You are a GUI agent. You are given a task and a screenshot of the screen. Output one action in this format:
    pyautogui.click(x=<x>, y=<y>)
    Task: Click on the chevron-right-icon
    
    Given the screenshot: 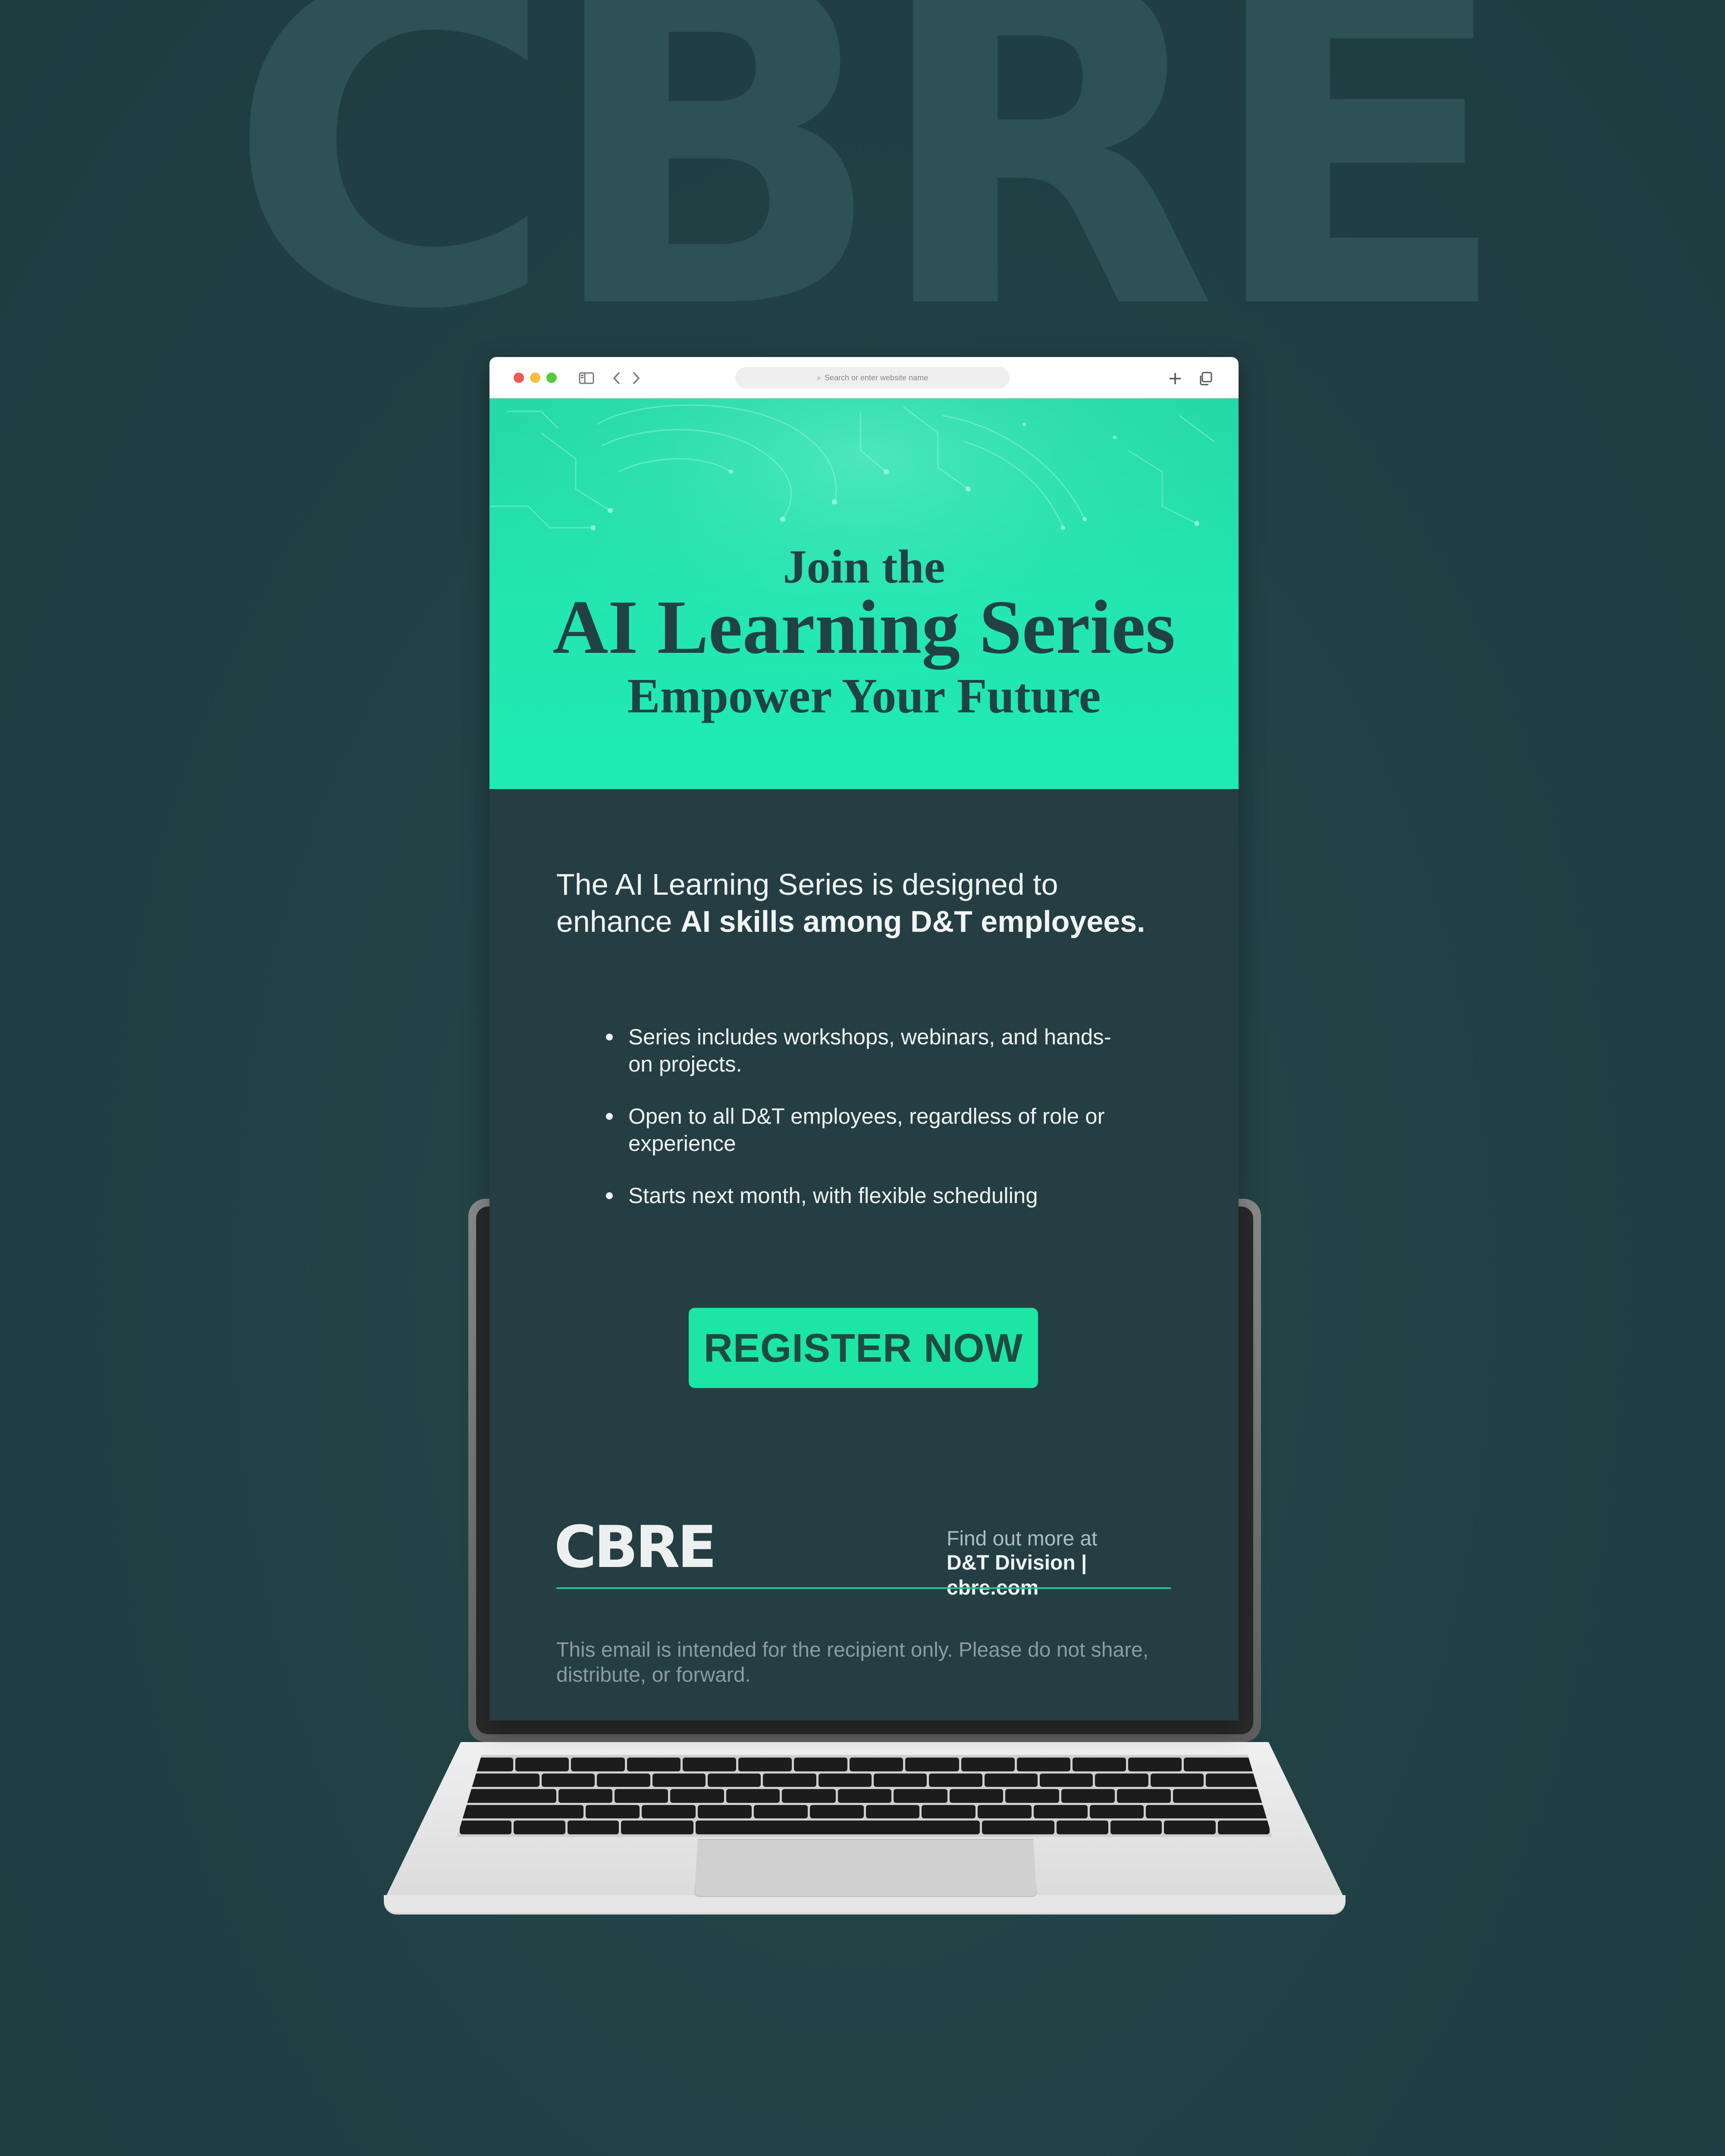 What is the action you would take?
    pyautogui.click(x=636, y=377)
    